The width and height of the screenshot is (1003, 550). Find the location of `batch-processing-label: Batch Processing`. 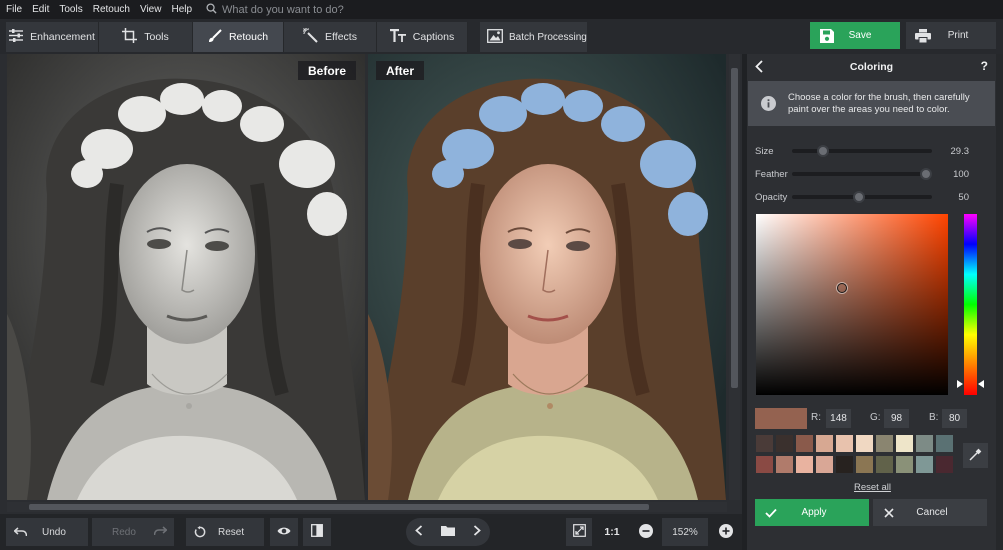

batch-processing-label: Batch Processing is located at coordinates (548, 37).